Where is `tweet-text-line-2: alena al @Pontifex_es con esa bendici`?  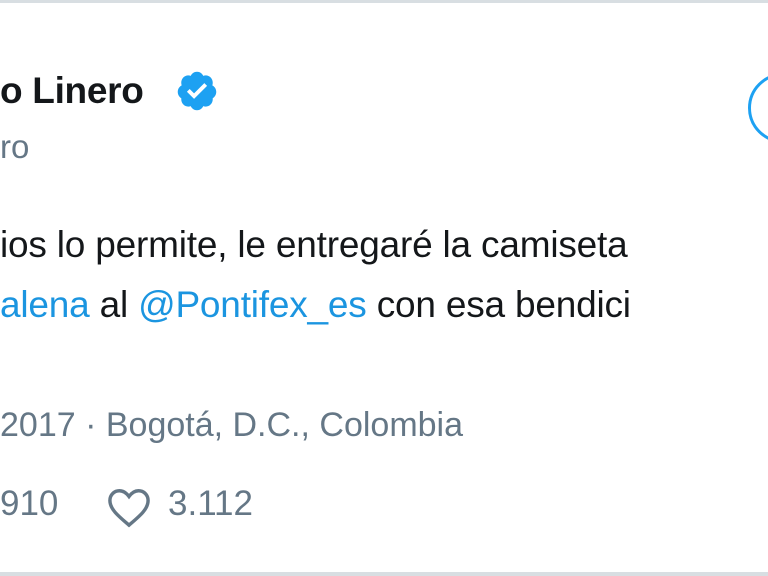
tweet-text-line-2: alena al @Pontifex_es con esa bendici is located at coordinates (315, 305).